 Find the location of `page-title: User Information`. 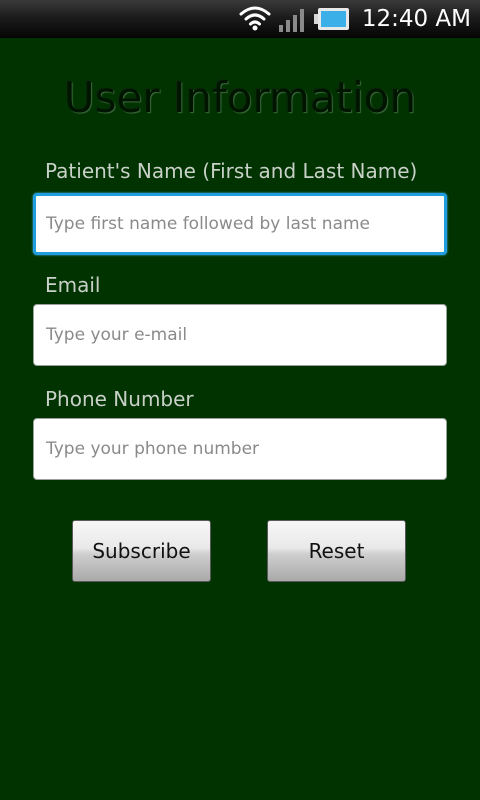

page-title: User Information is located at coordinates (240, 97).